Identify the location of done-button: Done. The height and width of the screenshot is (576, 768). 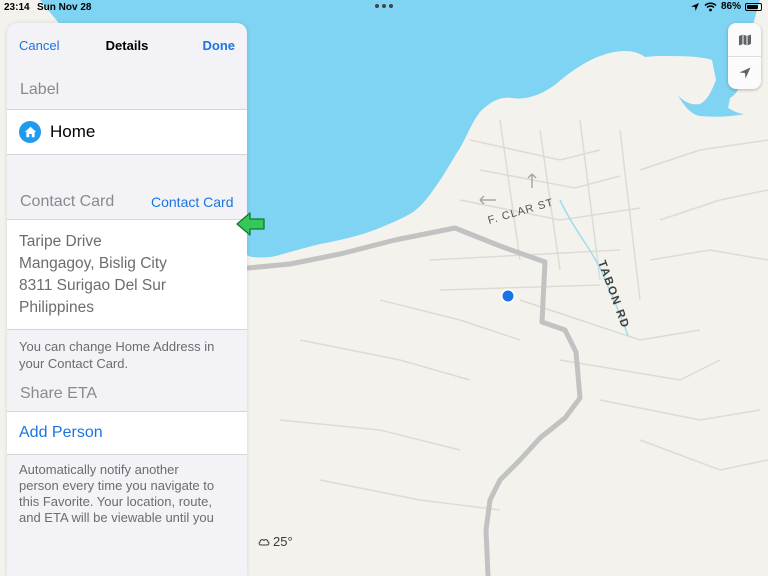
(219, 45).